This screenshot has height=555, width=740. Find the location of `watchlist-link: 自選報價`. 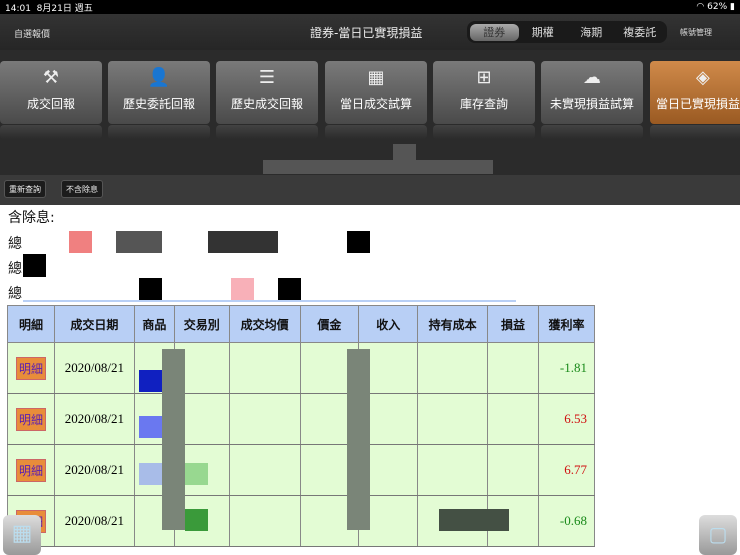

watchlist-link: 自選報價 is located at coordinates (32, 33).